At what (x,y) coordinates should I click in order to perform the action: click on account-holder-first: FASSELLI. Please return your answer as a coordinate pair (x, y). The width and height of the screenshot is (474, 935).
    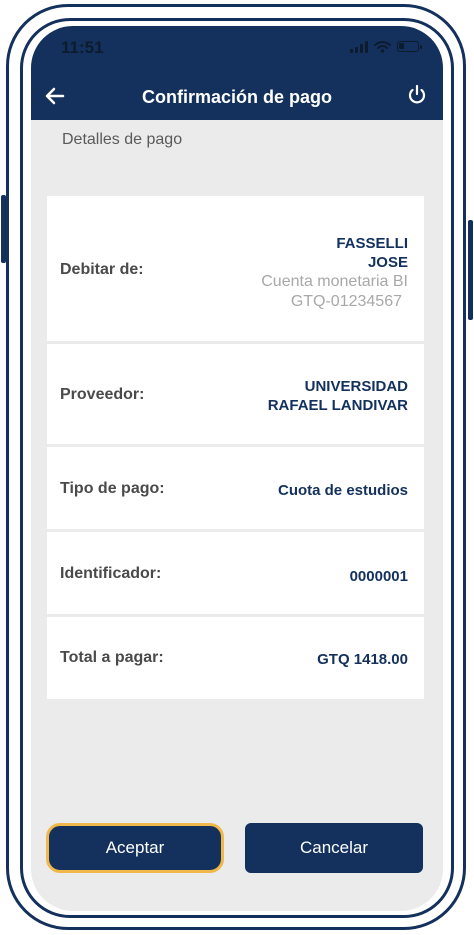
    Looking at the image, I should click on (372, 243).